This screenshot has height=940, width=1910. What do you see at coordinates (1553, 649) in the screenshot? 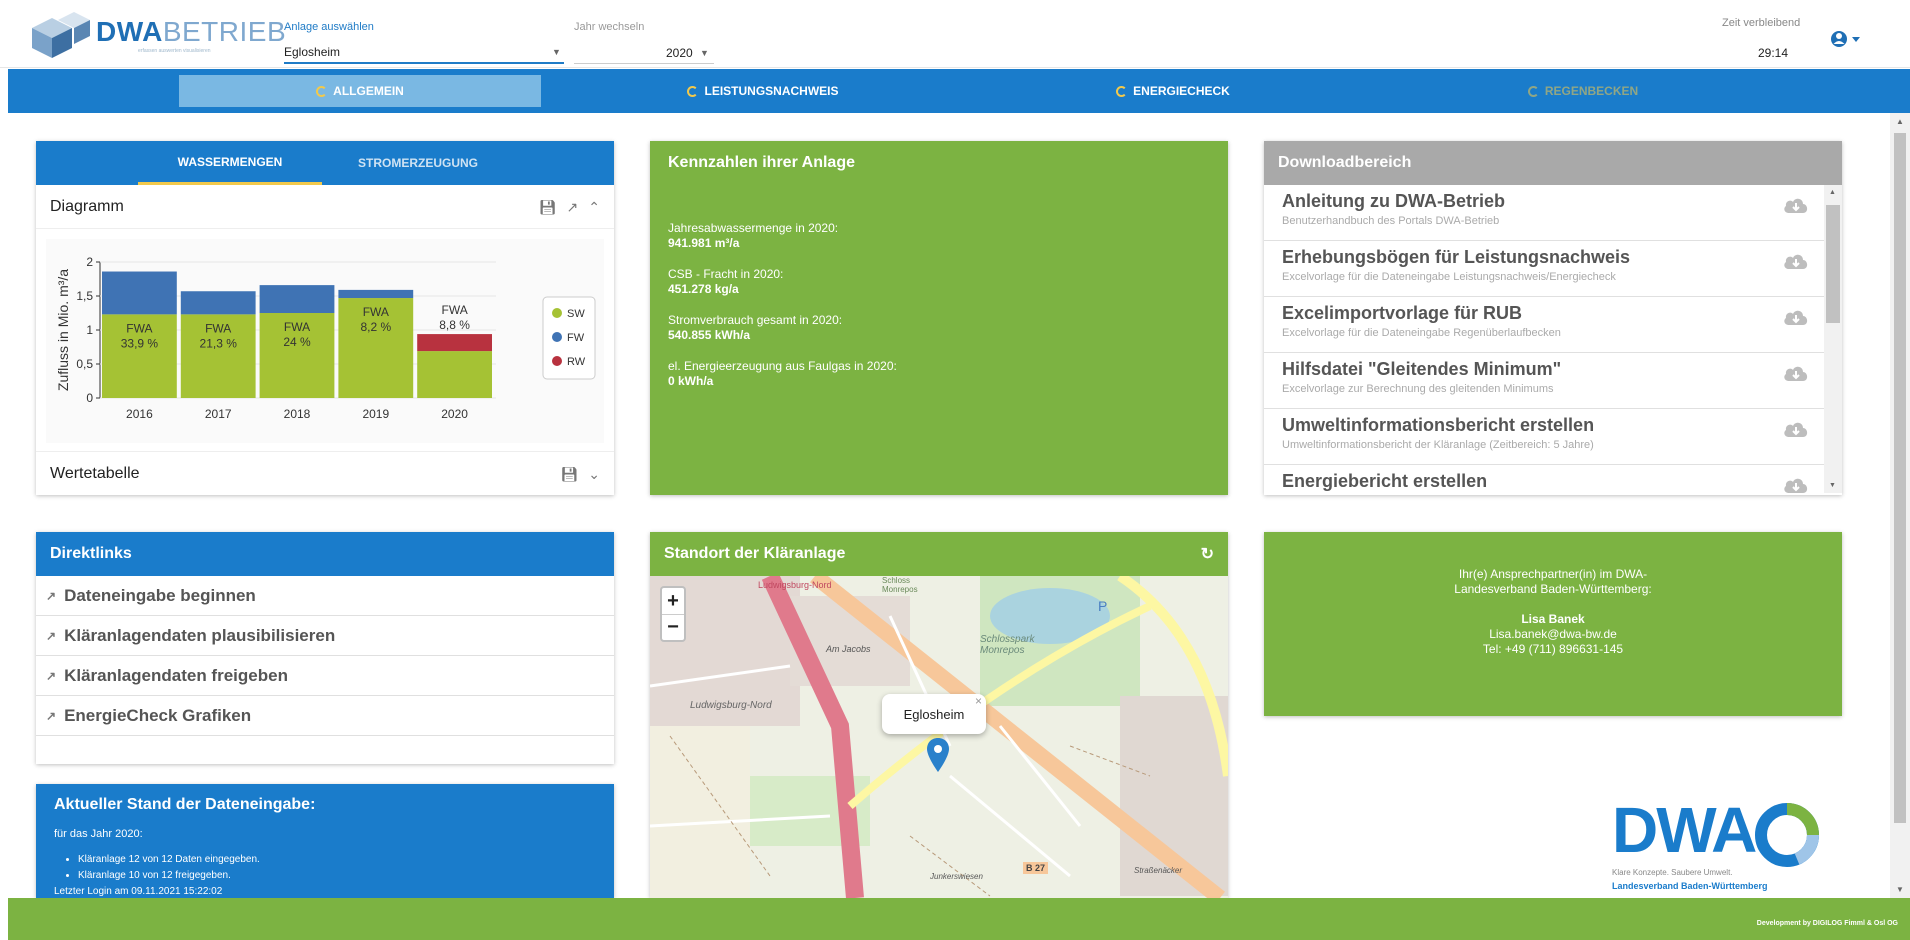
I see `kontakt-tel: Tel: +49 (711) 896631-145` at bounding box center [1553, 649].